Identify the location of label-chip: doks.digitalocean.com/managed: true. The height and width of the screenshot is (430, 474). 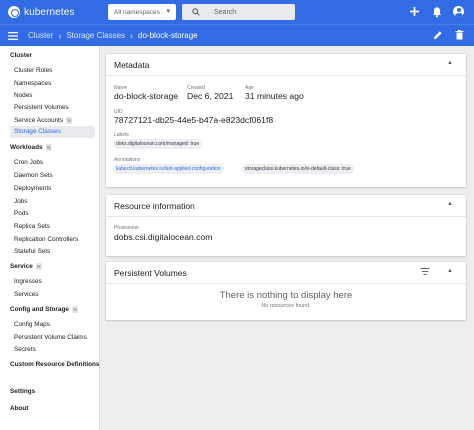
(158, 144).